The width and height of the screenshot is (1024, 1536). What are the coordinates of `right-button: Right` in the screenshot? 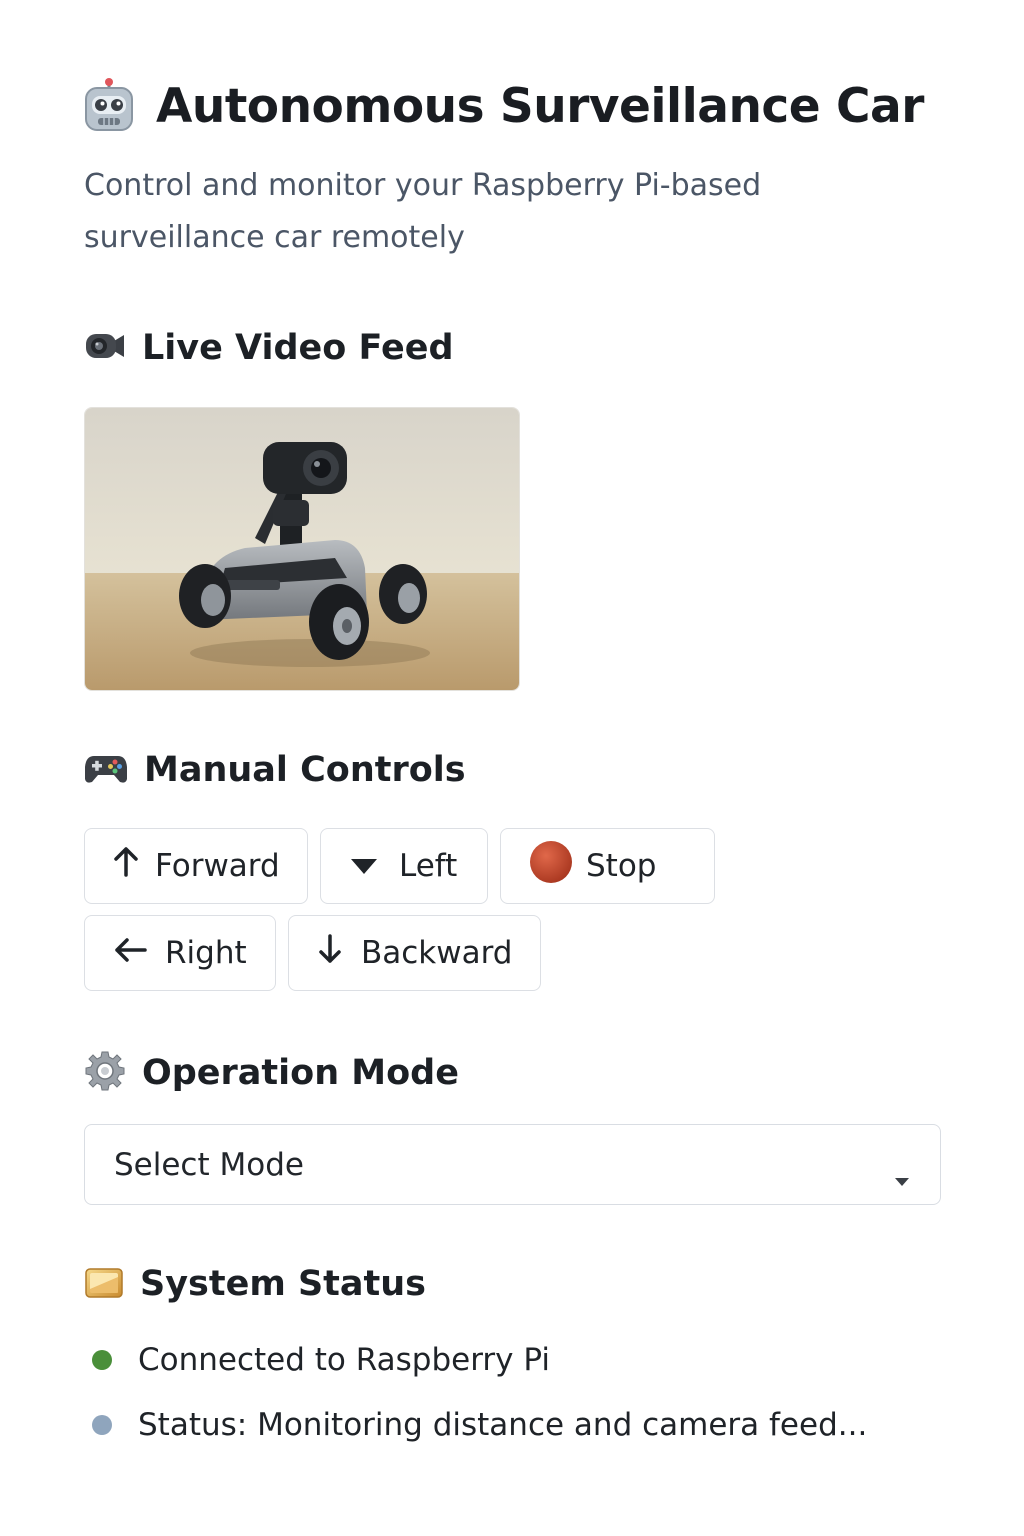 It's located at (180, 953).